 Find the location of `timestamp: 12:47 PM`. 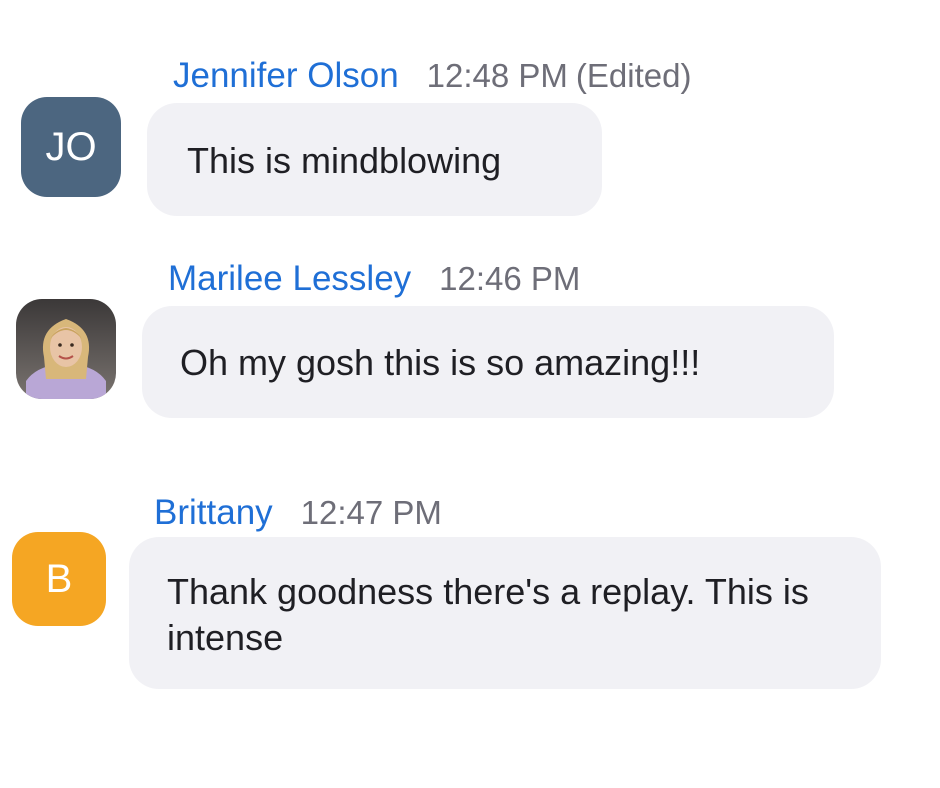

timestamp: 12:47 PM is located at coordinates (371, 512).